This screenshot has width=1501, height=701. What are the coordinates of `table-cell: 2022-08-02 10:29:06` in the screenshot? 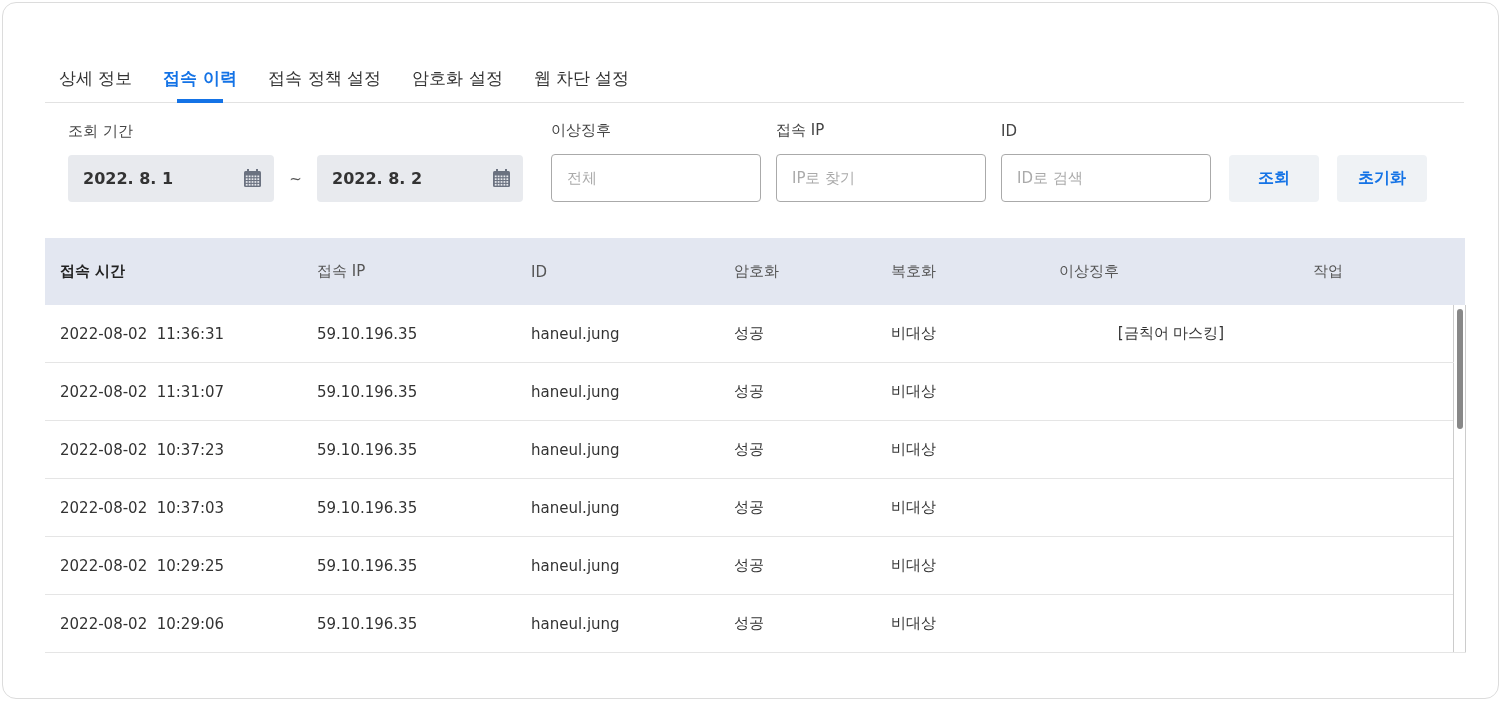 It's located at (173, 623).